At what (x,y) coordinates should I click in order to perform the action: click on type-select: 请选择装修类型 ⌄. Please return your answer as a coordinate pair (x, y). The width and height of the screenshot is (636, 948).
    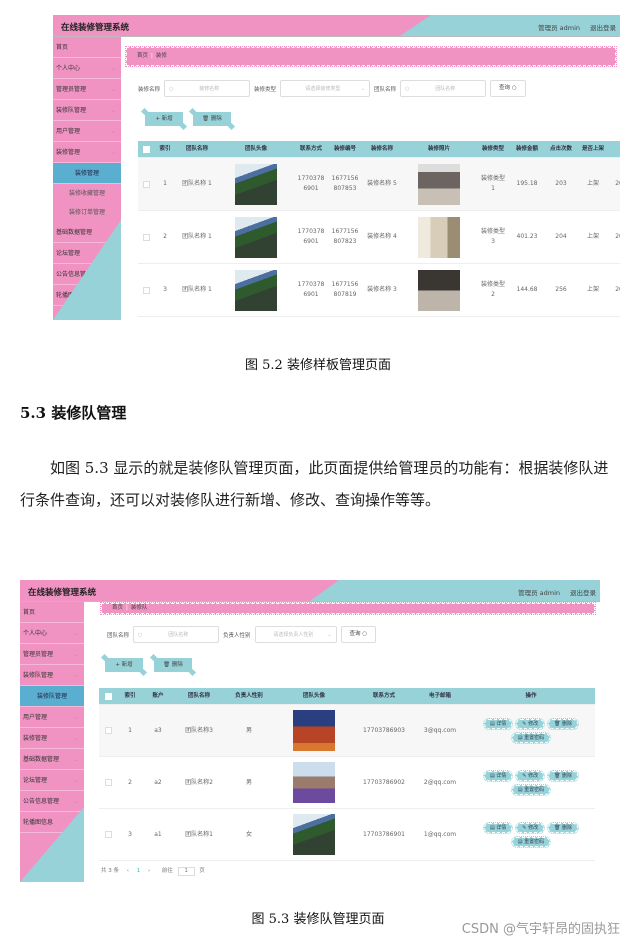
    Looking at the image, I should click on (325, 88).